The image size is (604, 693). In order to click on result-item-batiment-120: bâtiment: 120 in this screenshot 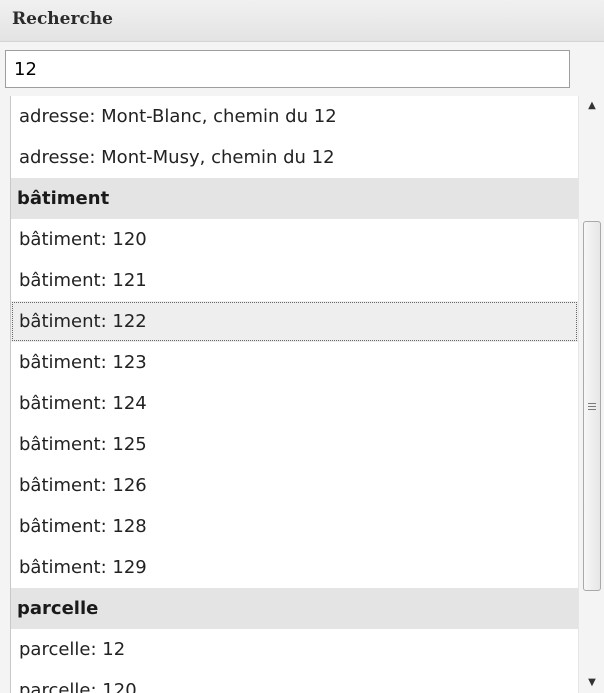, I will do `click(294, 239)`.